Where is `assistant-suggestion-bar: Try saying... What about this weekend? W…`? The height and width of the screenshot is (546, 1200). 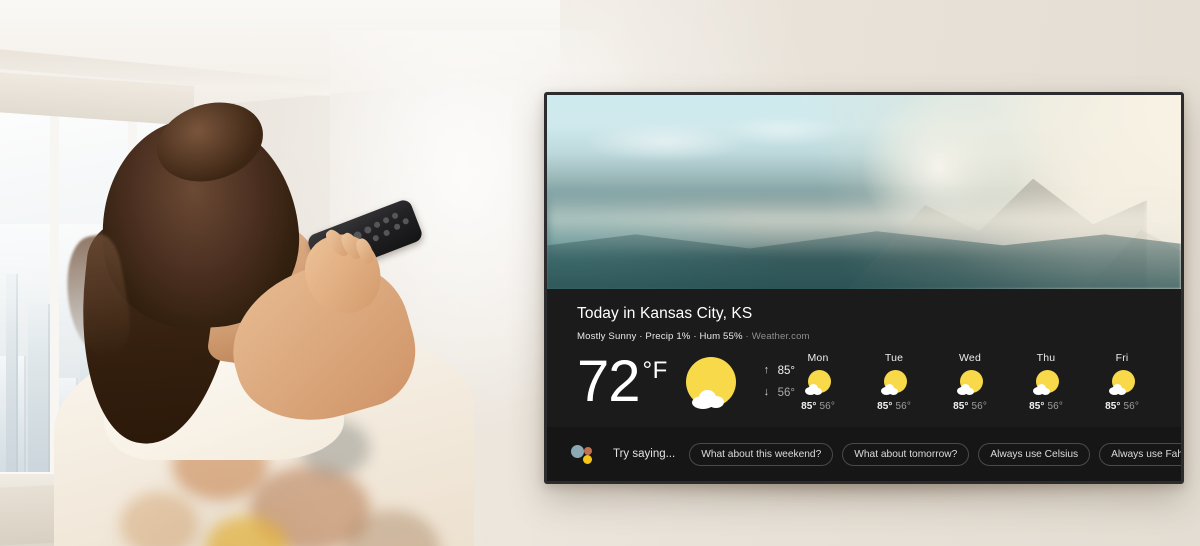
assistant-suggestion-bar: Try saying... What about this weekend? W… is located at coordinates (864, 454).